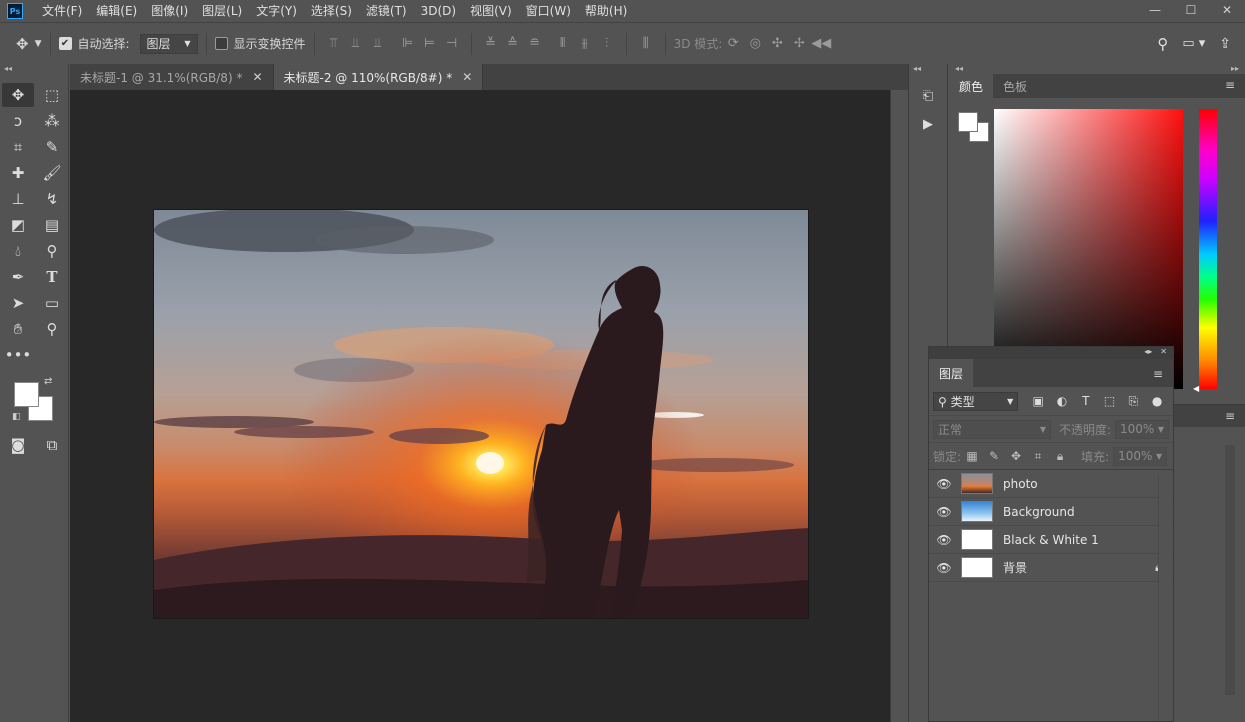 The image size is (1245, 722). What do you see at coordinates (430, 44) in the screenshot?
I see `align-hcenter-icon: ⊨` at bounding box center [430, 44].